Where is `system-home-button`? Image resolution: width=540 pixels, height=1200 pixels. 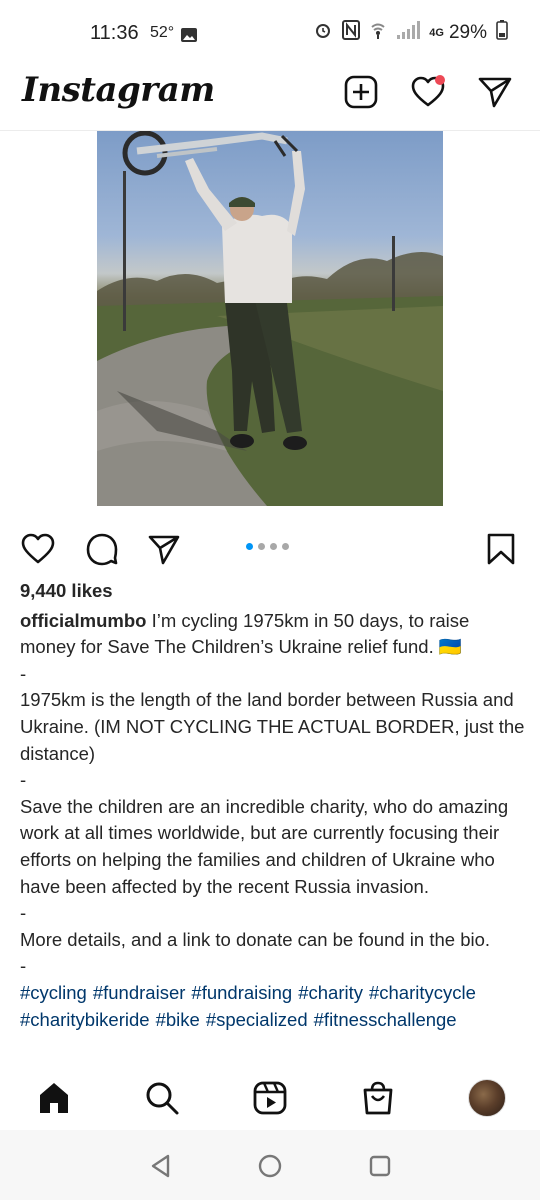
system-home-button is located at coordinates (270, 1166).